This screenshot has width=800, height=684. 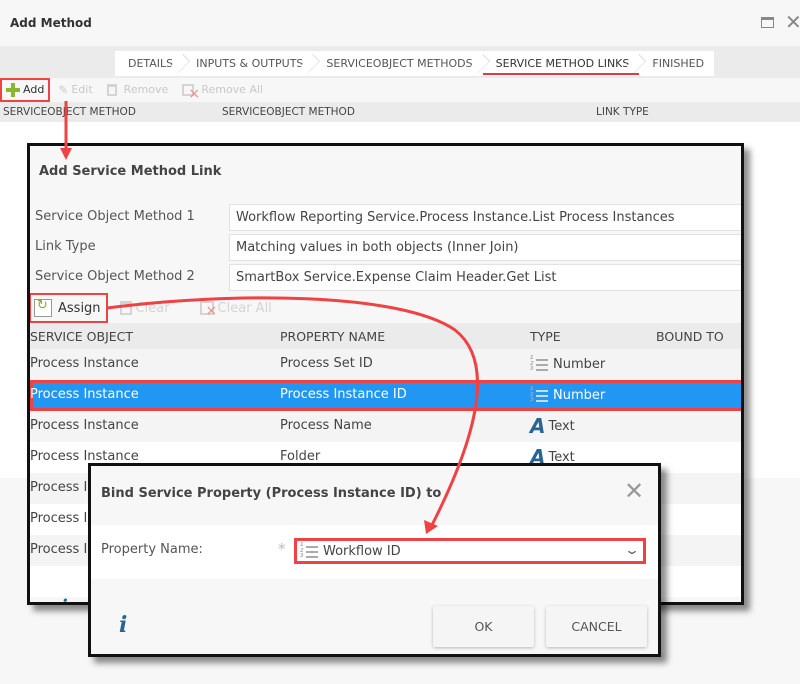 What do you see at coordinates (343, 394) in the screenshot?
I see `property-name-cell: Process Instance ID` at bounding box center [343, 394].